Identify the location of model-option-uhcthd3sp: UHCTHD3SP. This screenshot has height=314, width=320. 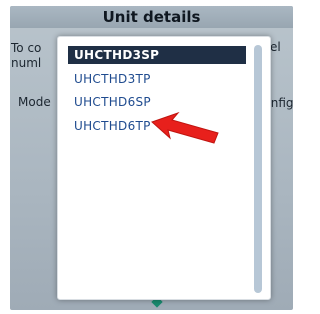
(157, 55).